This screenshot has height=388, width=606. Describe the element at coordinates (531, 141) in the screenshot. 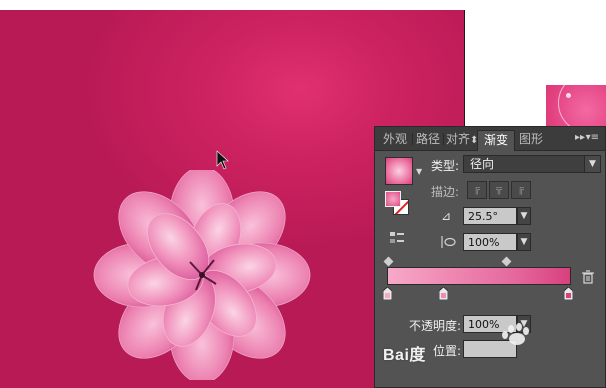

I see `tab-graphic-styles: 图形` at that location.